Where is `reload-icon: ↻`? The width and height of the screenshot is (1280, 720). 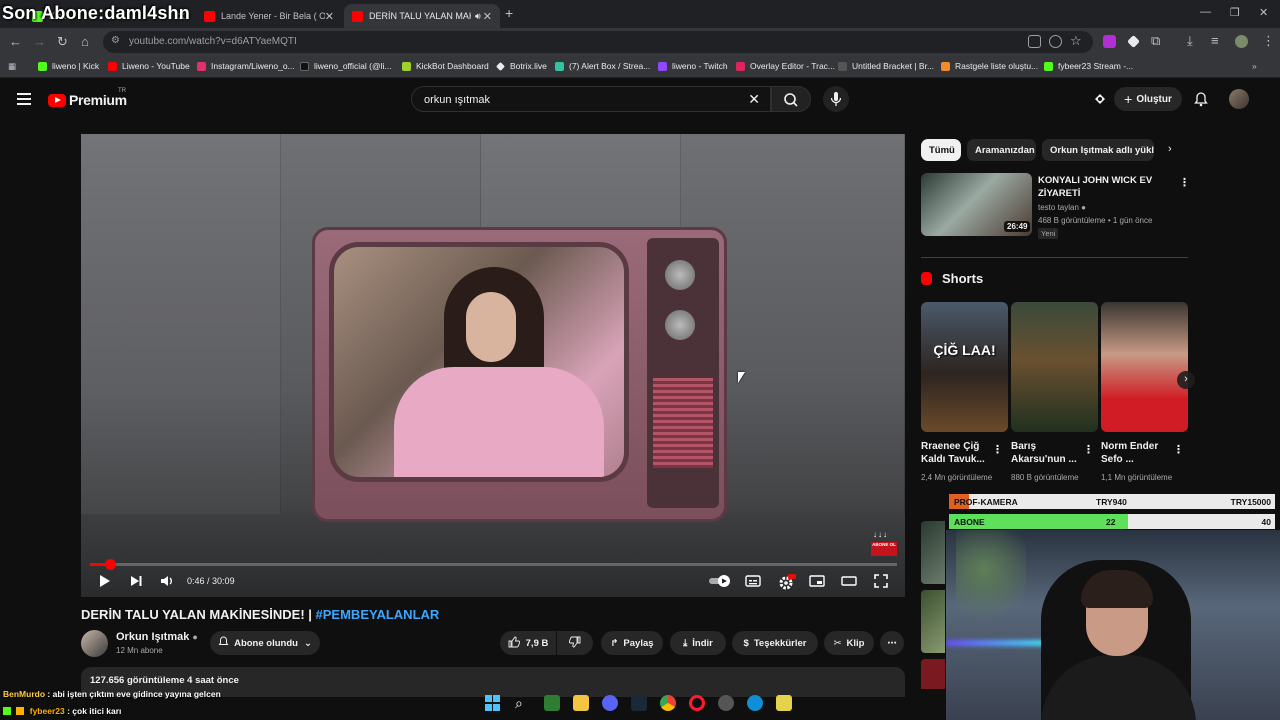 reload-icon: ↻ is located at coordinates (62, 42).